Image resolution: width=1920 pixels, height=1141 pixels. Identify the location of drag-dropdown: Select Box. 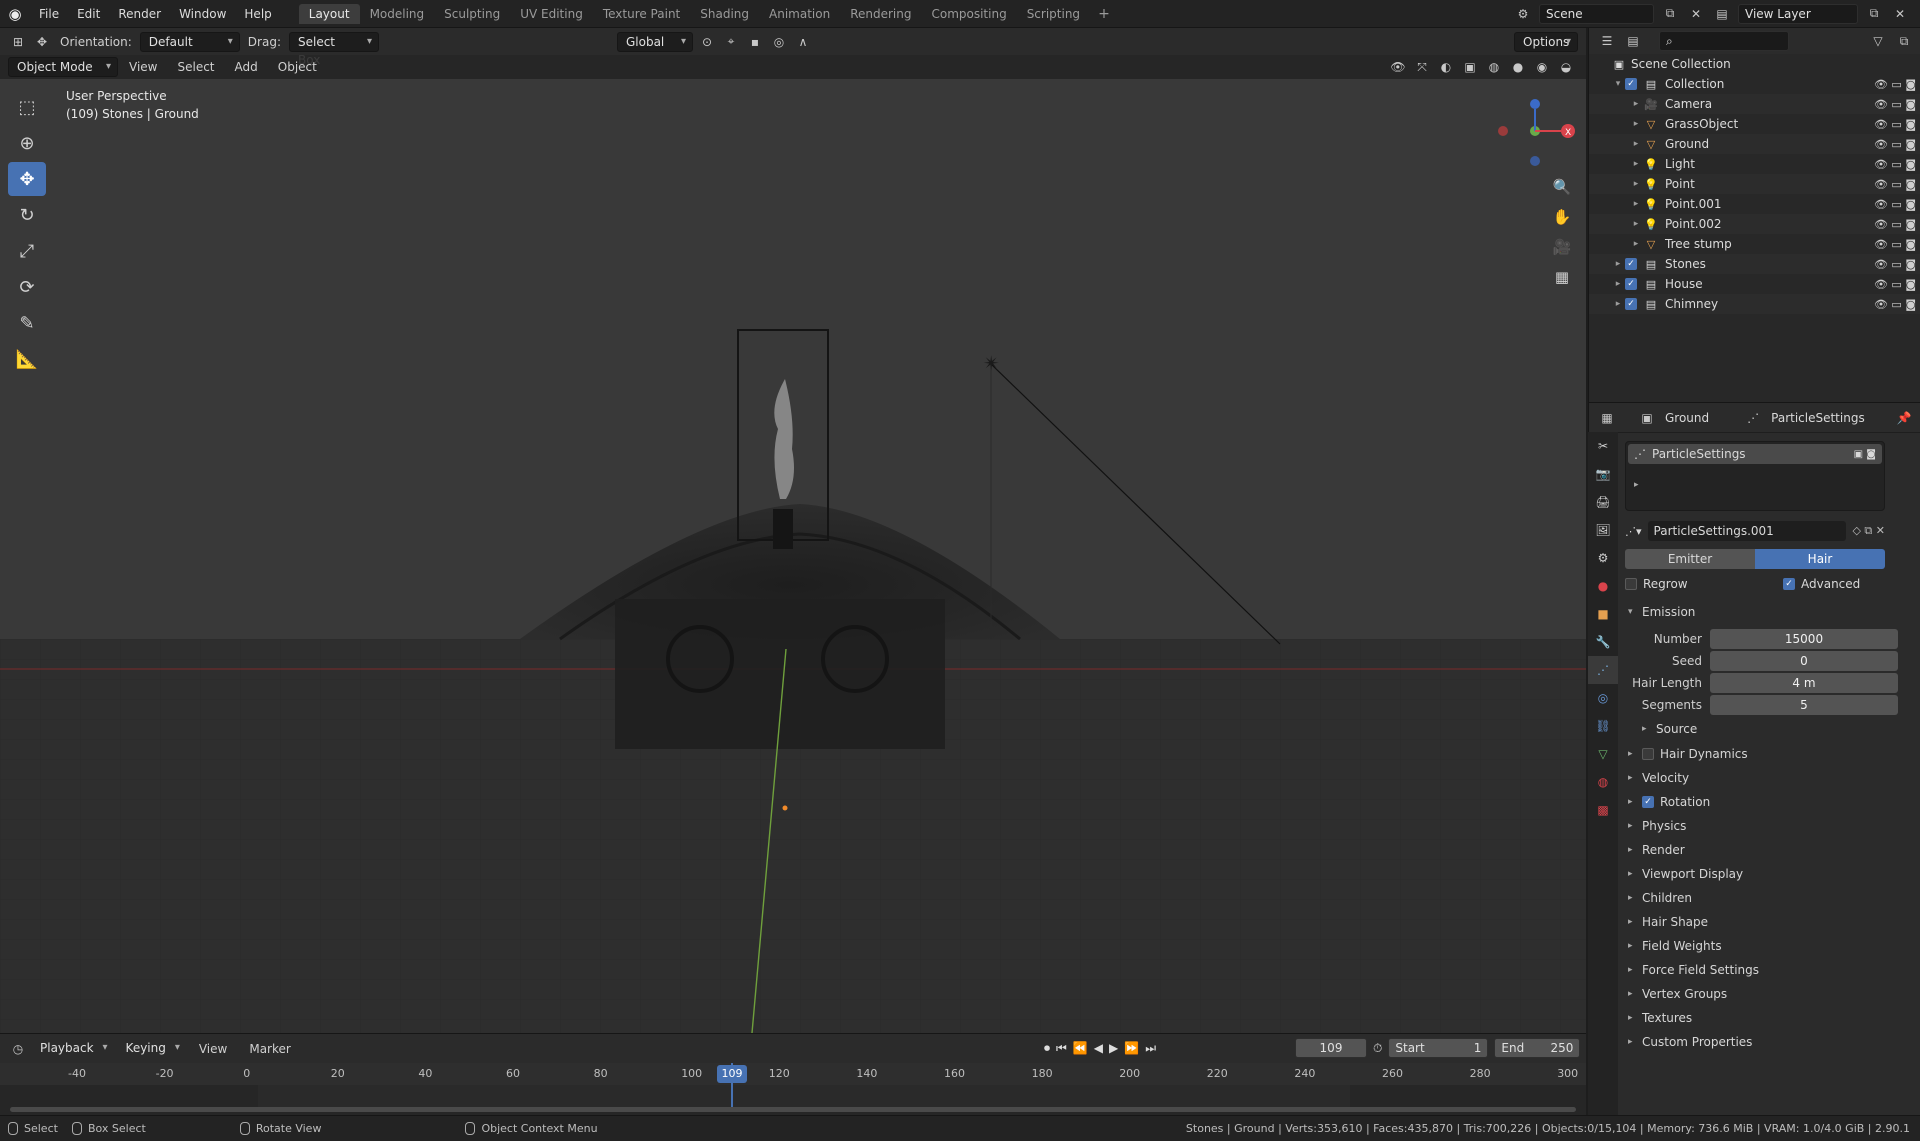
(333, 49).